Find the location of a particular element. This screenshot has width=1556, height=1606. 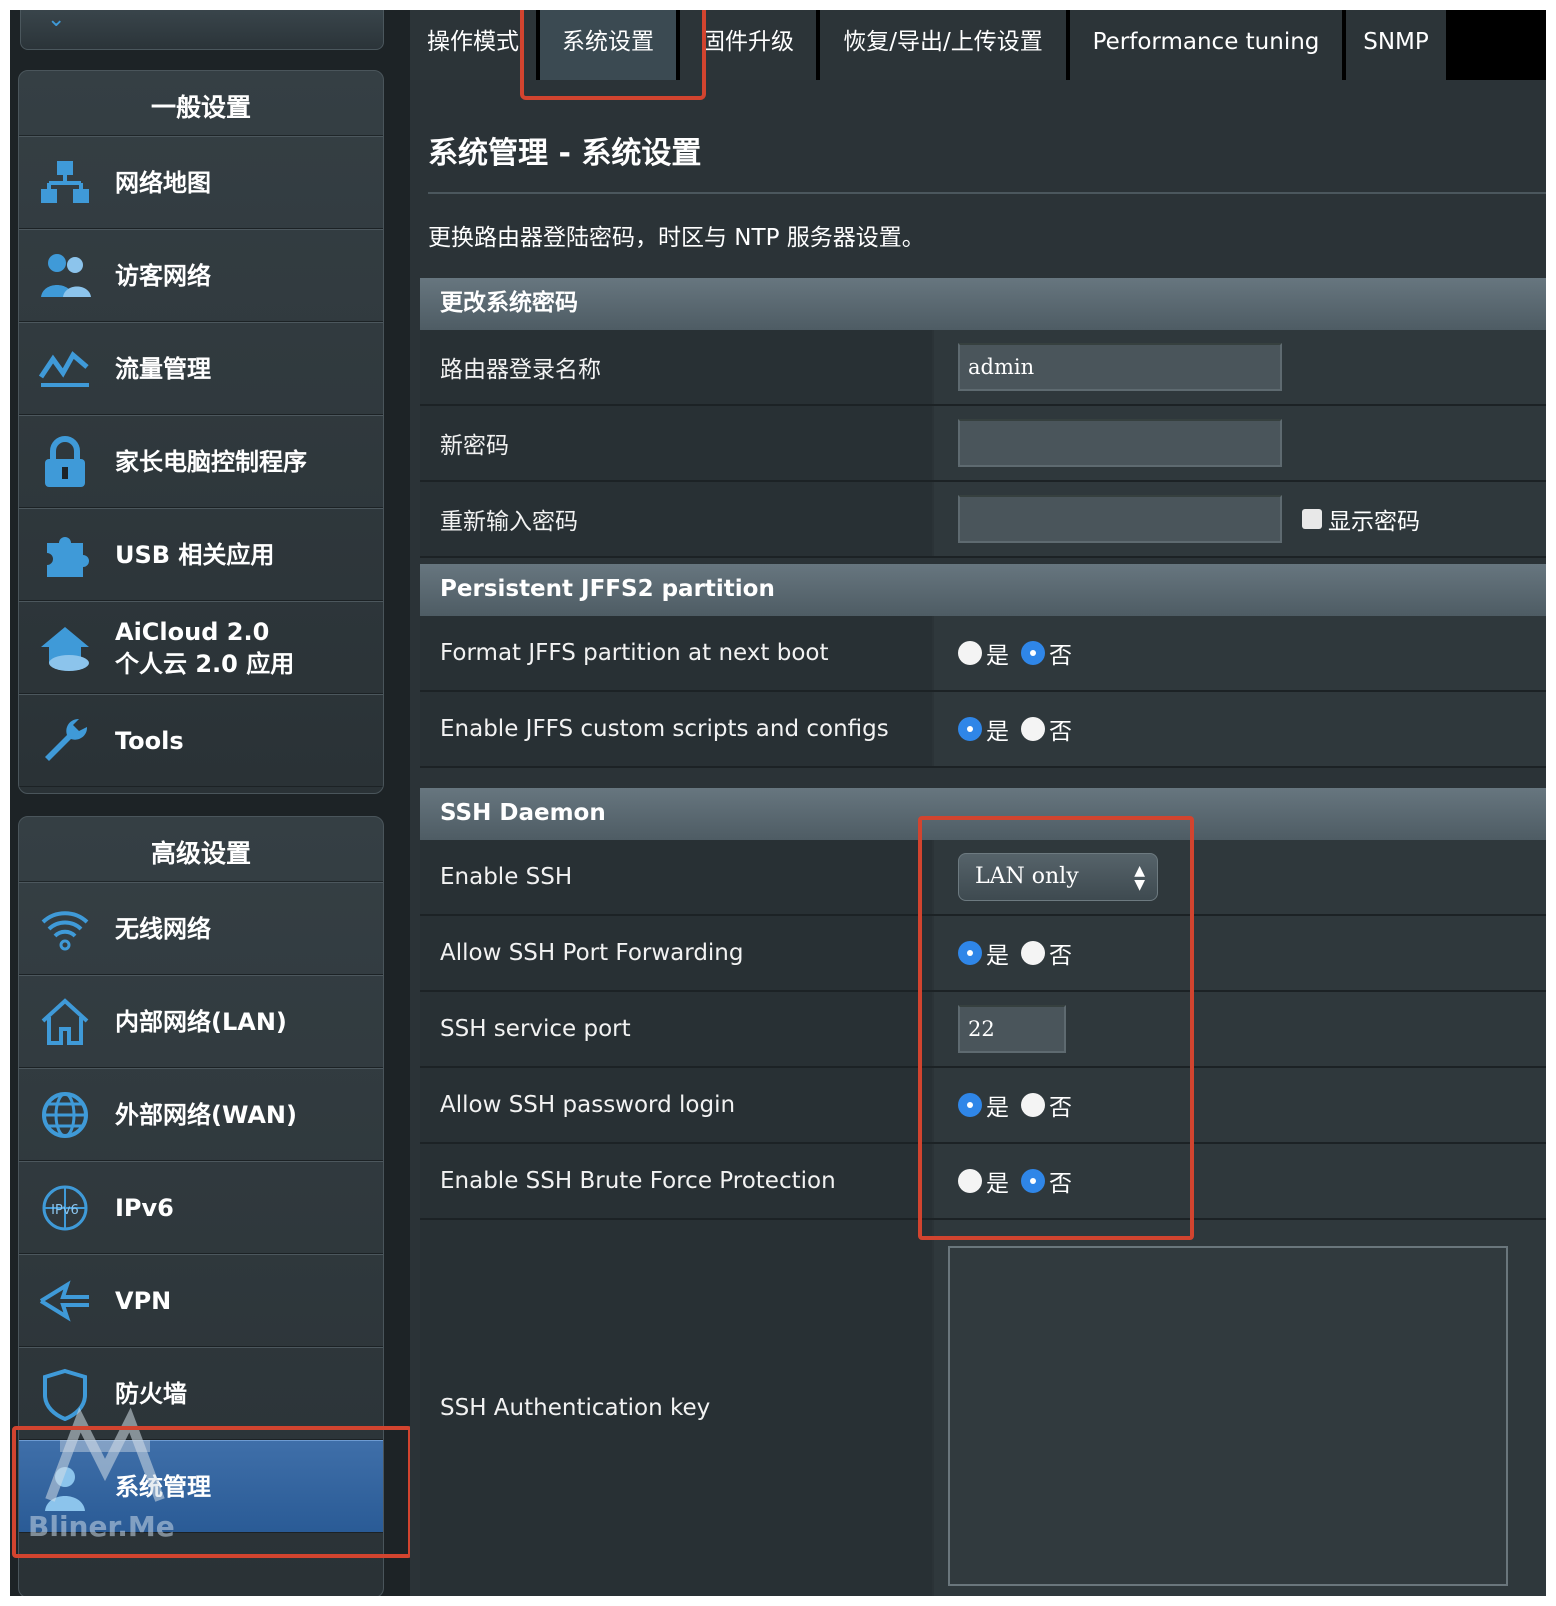

ssh-port-label: SSH service port is located at coordinates (676, 1029).